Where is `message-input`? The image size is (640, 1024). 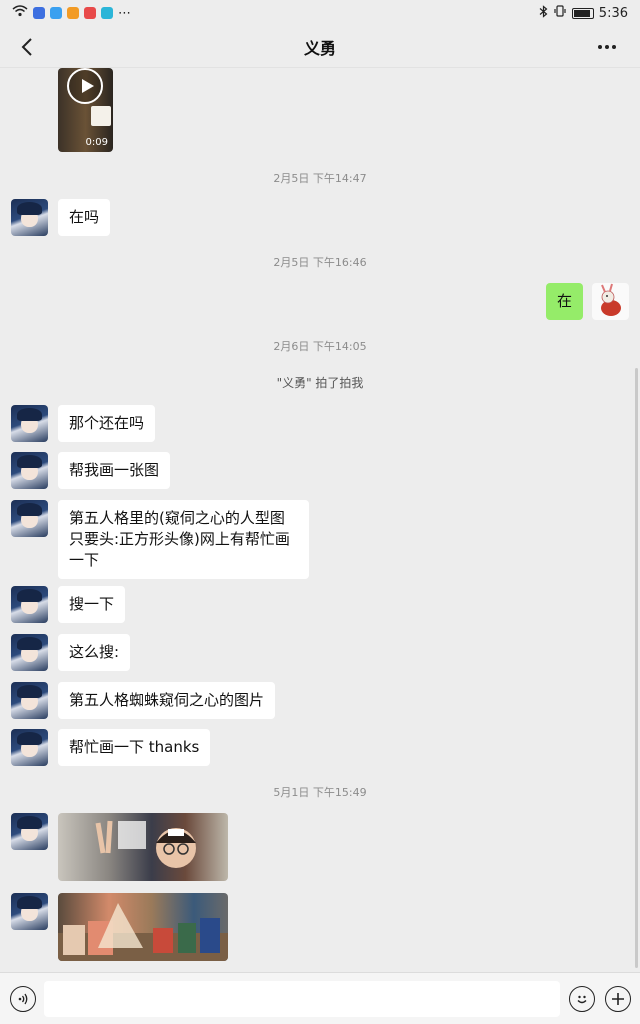 message-input is located at coordinates (302, 999).